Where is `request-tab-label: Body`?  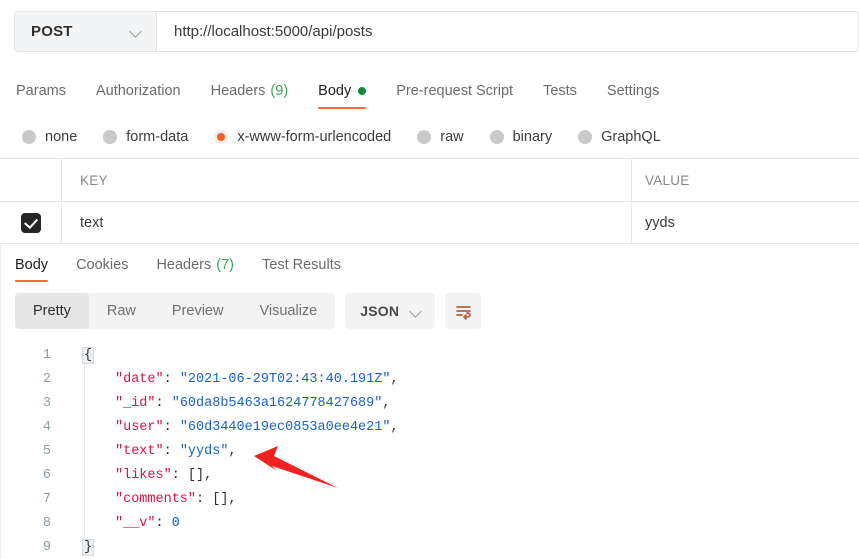 request-tab-label: Body is located at coordinates (335, 91).